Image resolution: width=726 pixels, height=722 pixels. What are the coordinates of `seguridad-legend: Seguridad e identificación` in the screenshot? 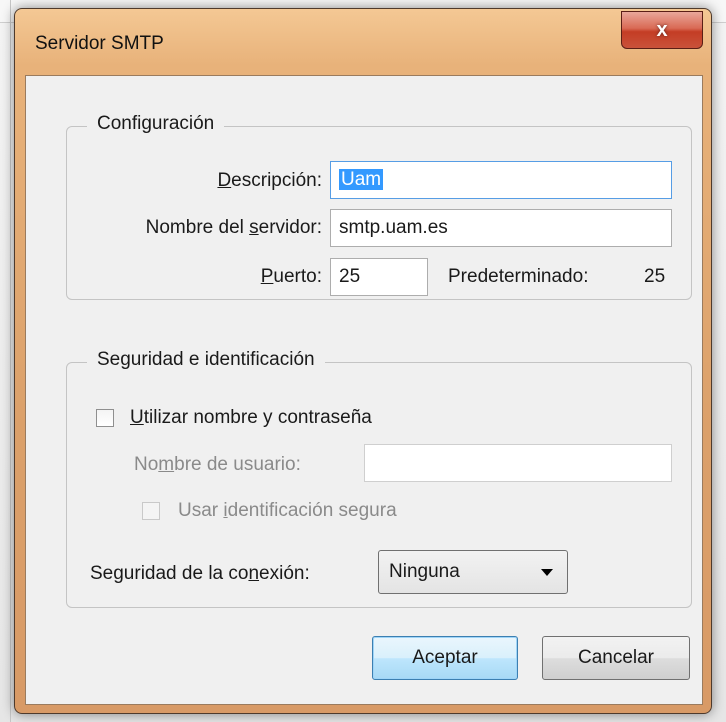 It's located at (206, 360).